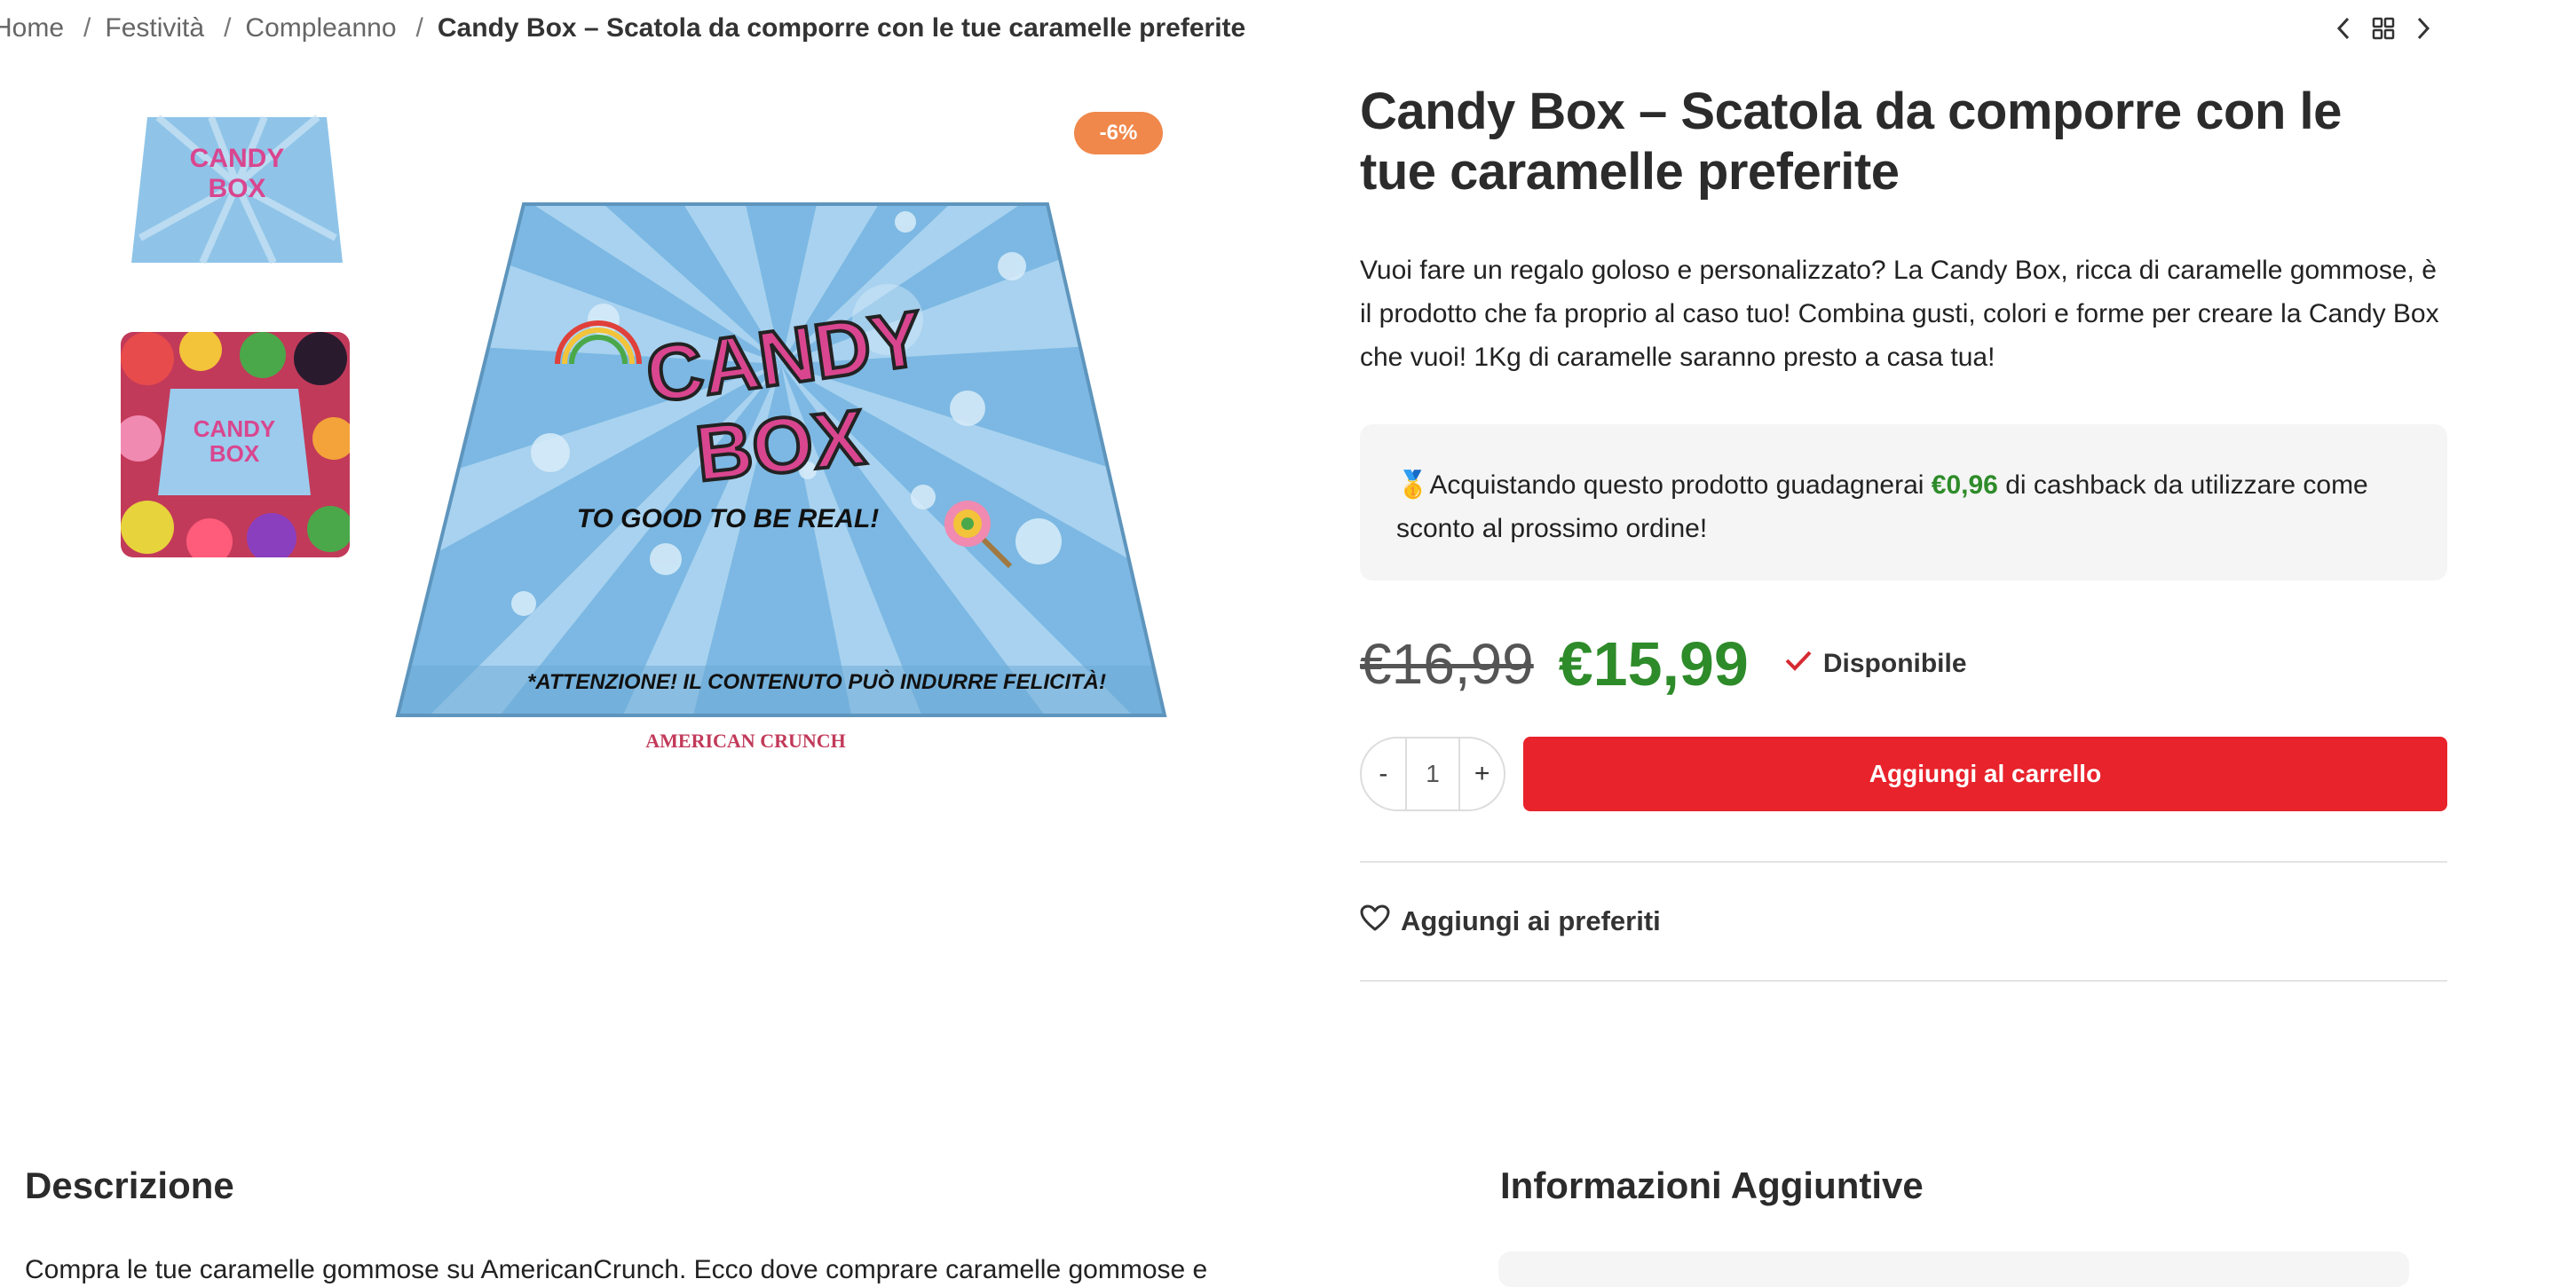 This screenshot has width=2576, height=1287. Describe the element at coordinates (745, 741) in the screenshot. I see `box-brand: AMERICAN CRUNCH` at that location.